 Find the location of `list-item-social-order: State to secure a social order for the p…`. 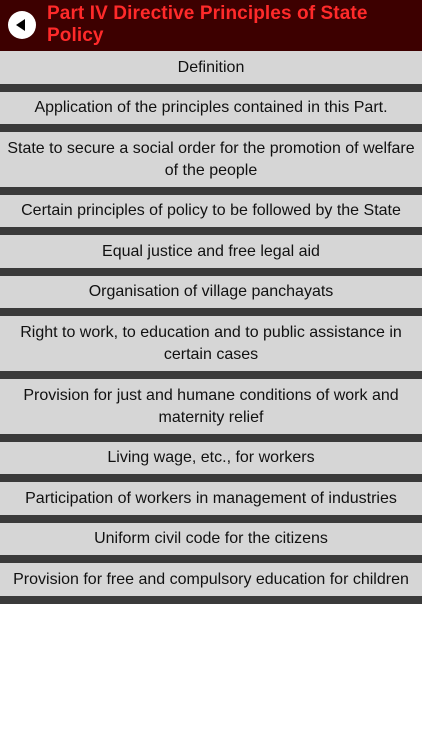

list-item-social-order: State to secure a social order for the p… is located at coordinates (211, 159).